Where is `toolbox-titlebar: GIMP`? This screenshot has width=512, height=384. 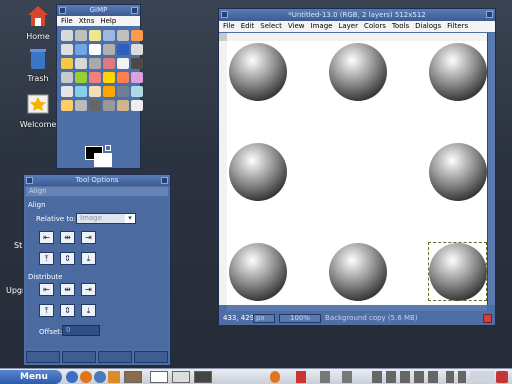
toolbox-titlebar: GIMP is located at coordinates (98, 10).